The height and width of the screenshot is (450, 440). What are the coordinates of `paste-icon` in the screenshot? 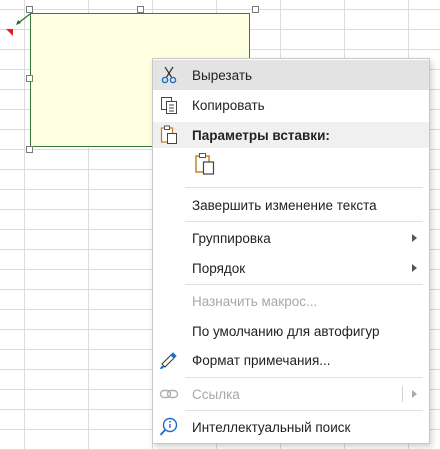 It's located at (169, 135).